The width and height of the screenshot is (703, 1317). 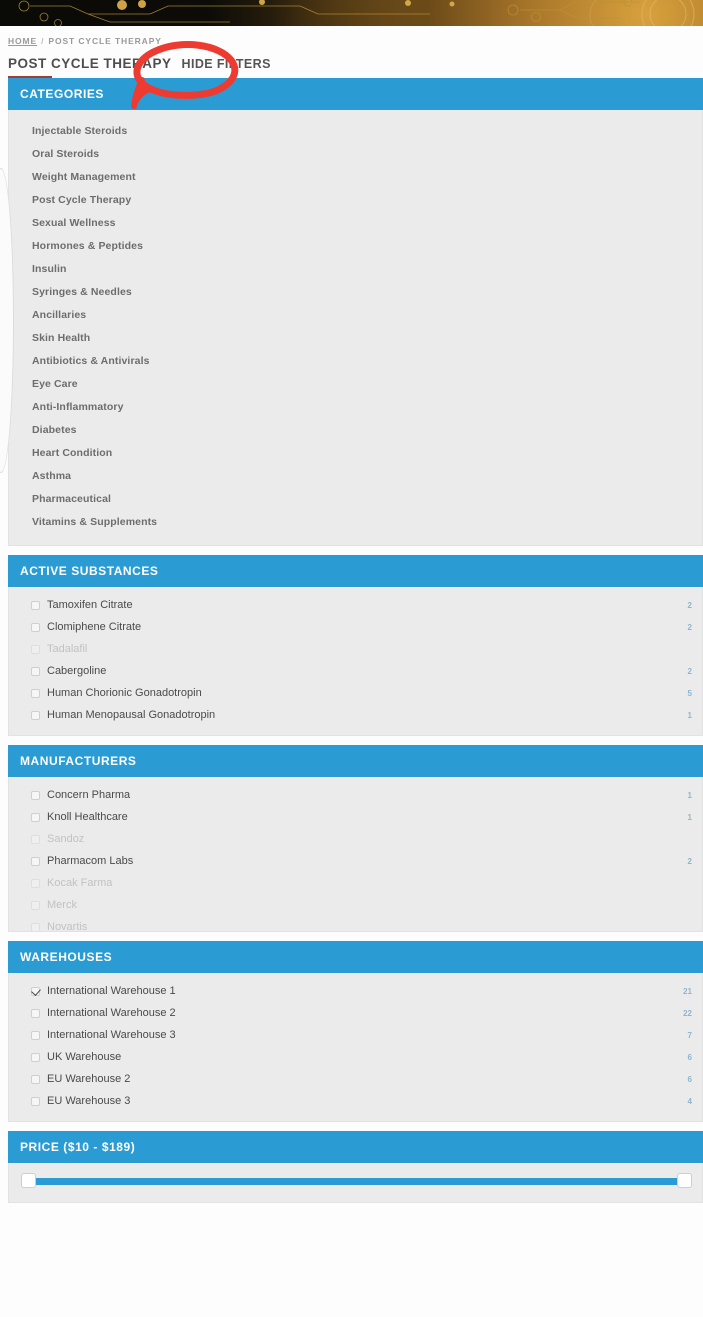 What do you see at coordinates (355, 861) in the screenshot?
I see `filter-row: Pharmacom Labs 2` at bounding box center [355, 861].